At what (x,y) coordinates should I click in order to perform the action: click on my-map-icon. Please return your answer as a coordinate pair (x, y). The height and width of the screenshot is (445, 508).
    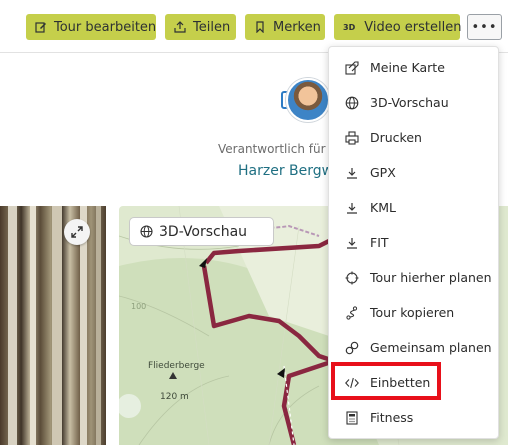
    Looking at the image, I should click on (352, 67).